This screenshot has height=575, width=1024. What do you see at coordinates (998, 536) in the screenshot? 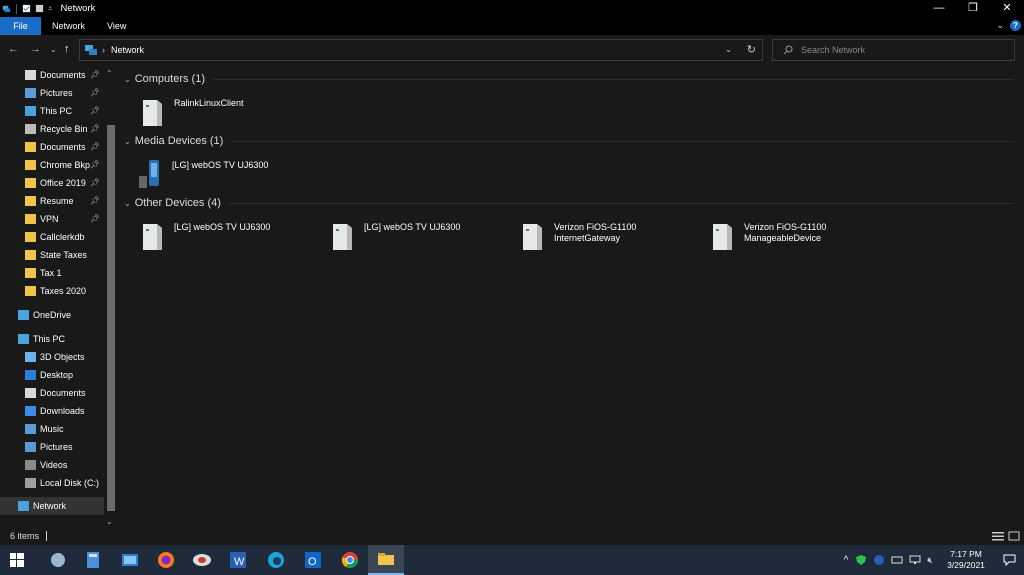
I see `details-view-icon` at bounding box center [998, 536].